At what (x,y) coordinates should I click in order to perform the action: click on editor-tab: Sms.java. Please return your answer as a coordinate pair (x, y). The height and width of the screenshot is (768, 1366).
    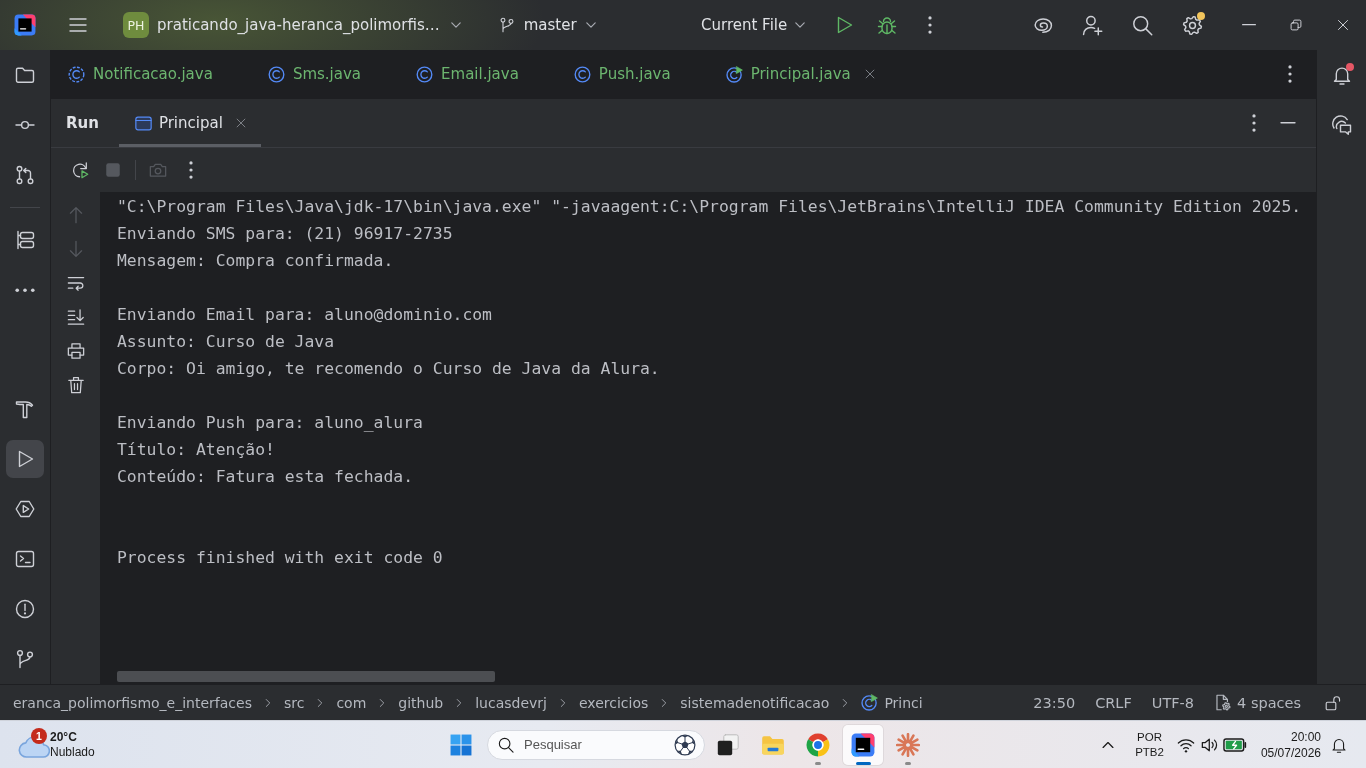
    Looking at the image, I should click on (316, 74).